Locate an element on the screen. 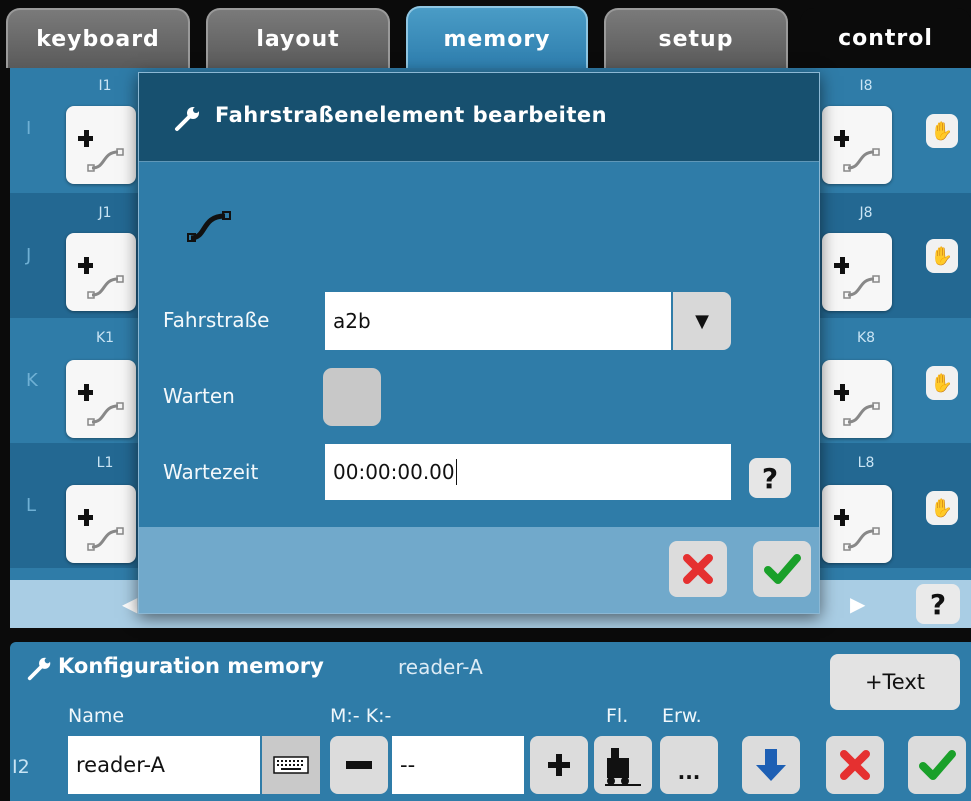 The height and width of the screenshot is (801, 971). name-label: Name is located at coordinates (96, 716).